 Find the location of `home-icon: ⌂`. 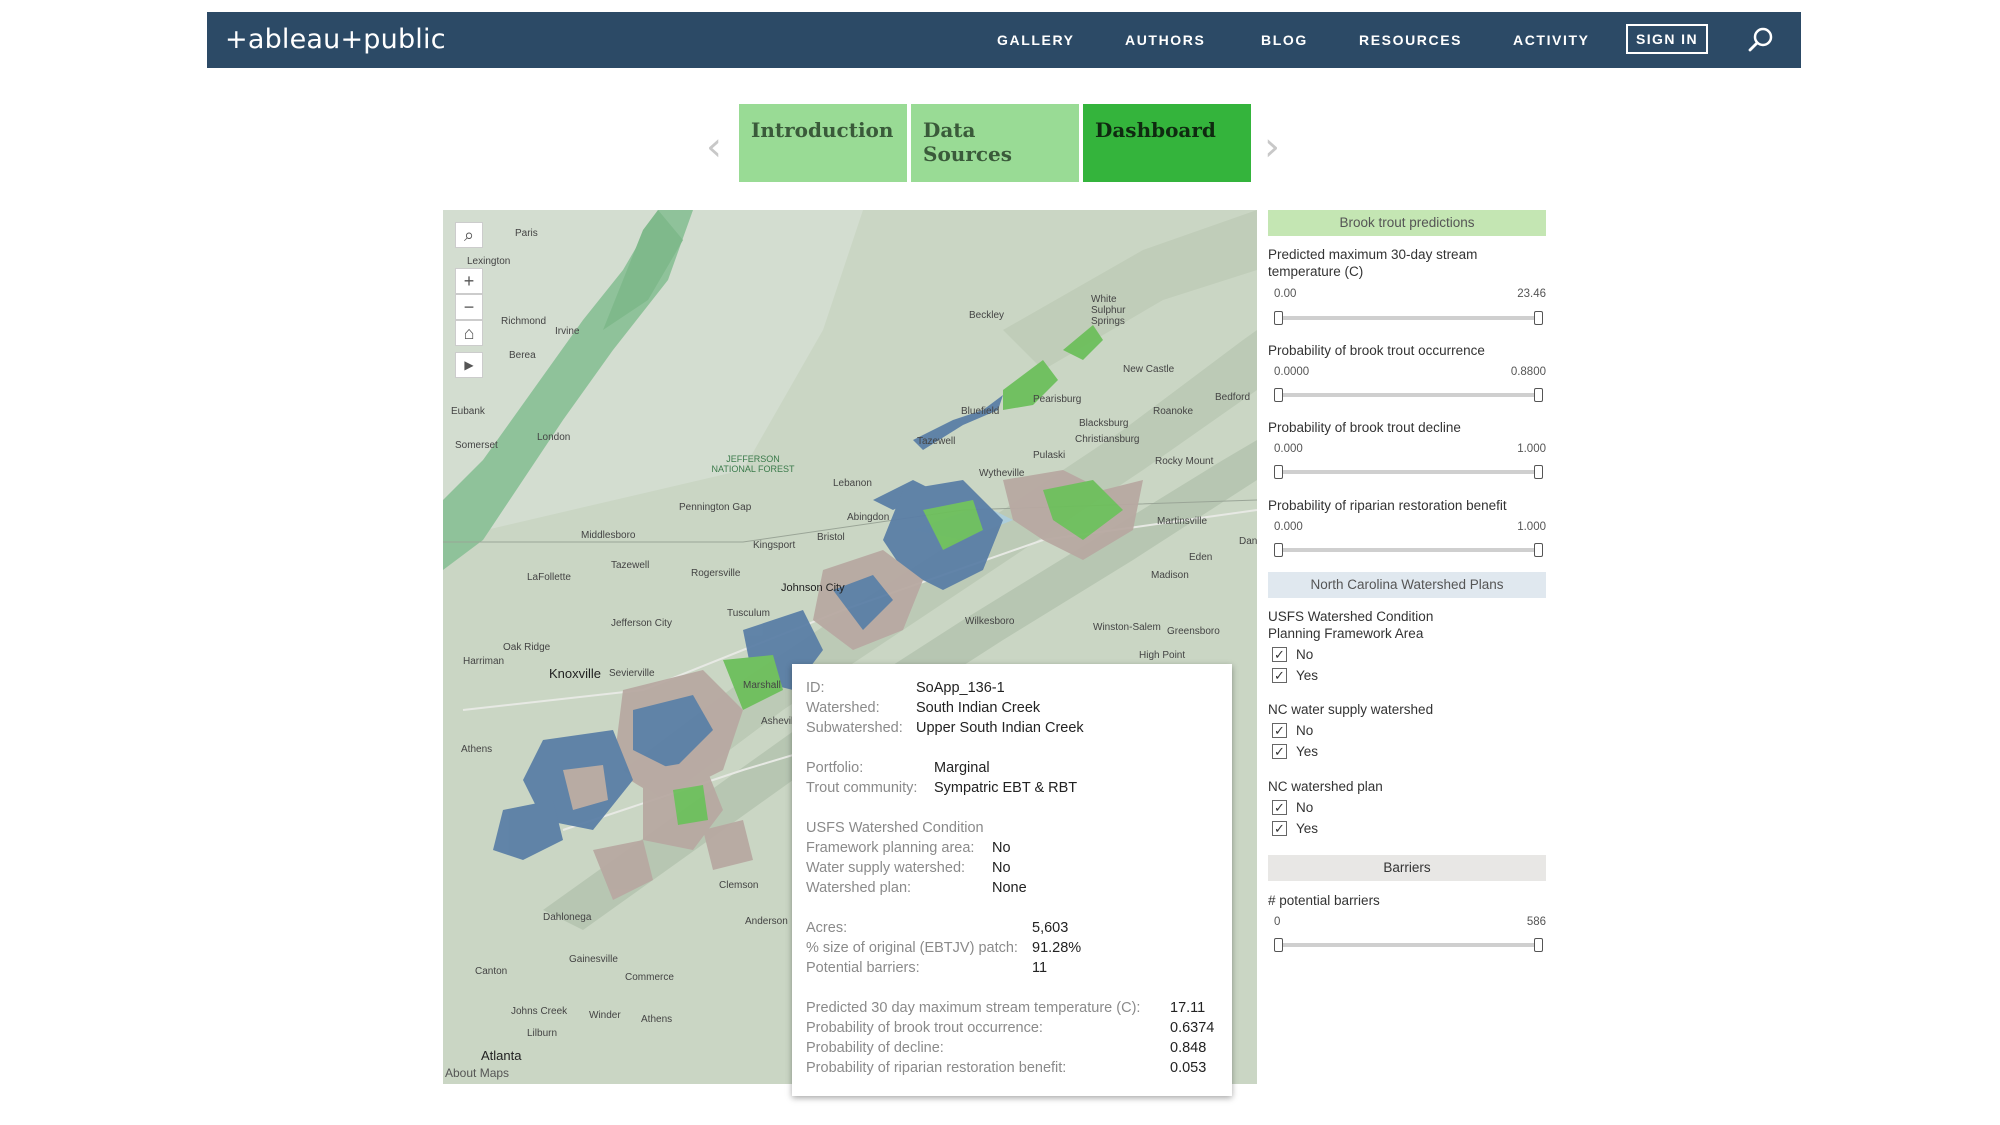

home-icon: ⌂ is located at coordinates (469, 333).